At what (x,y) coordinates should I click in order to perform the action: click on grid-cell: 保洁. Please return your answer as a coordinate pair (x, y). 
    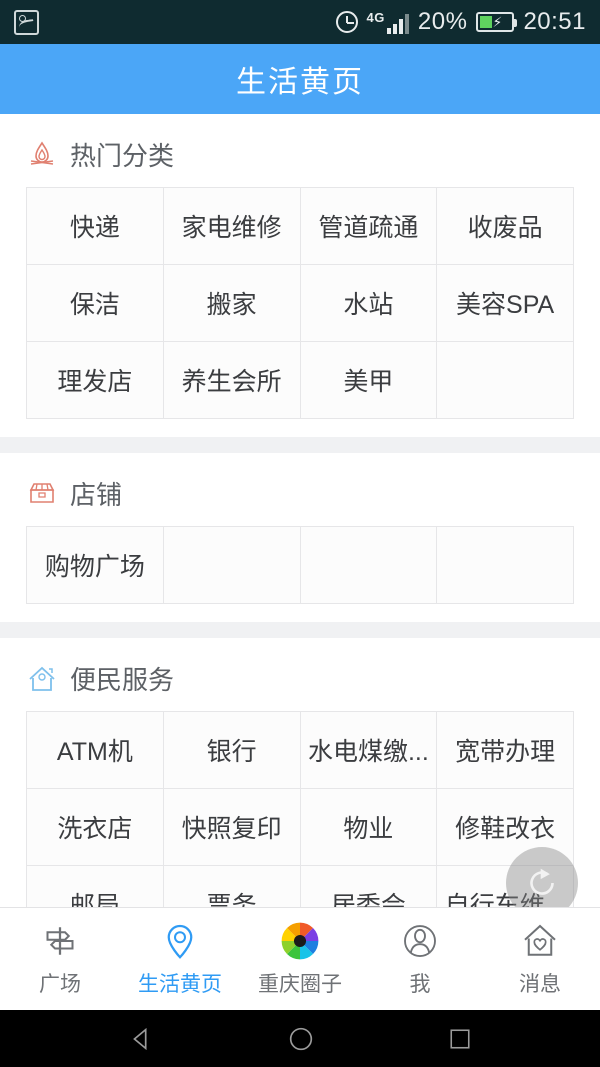
    Looking at the image, I should click on (95, 303).